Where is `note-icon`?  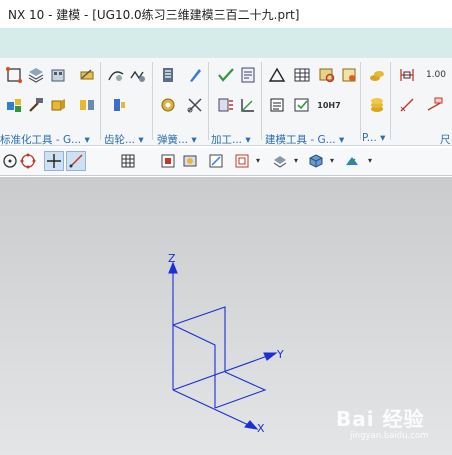
note-icon is located at coordinates (277, 105).